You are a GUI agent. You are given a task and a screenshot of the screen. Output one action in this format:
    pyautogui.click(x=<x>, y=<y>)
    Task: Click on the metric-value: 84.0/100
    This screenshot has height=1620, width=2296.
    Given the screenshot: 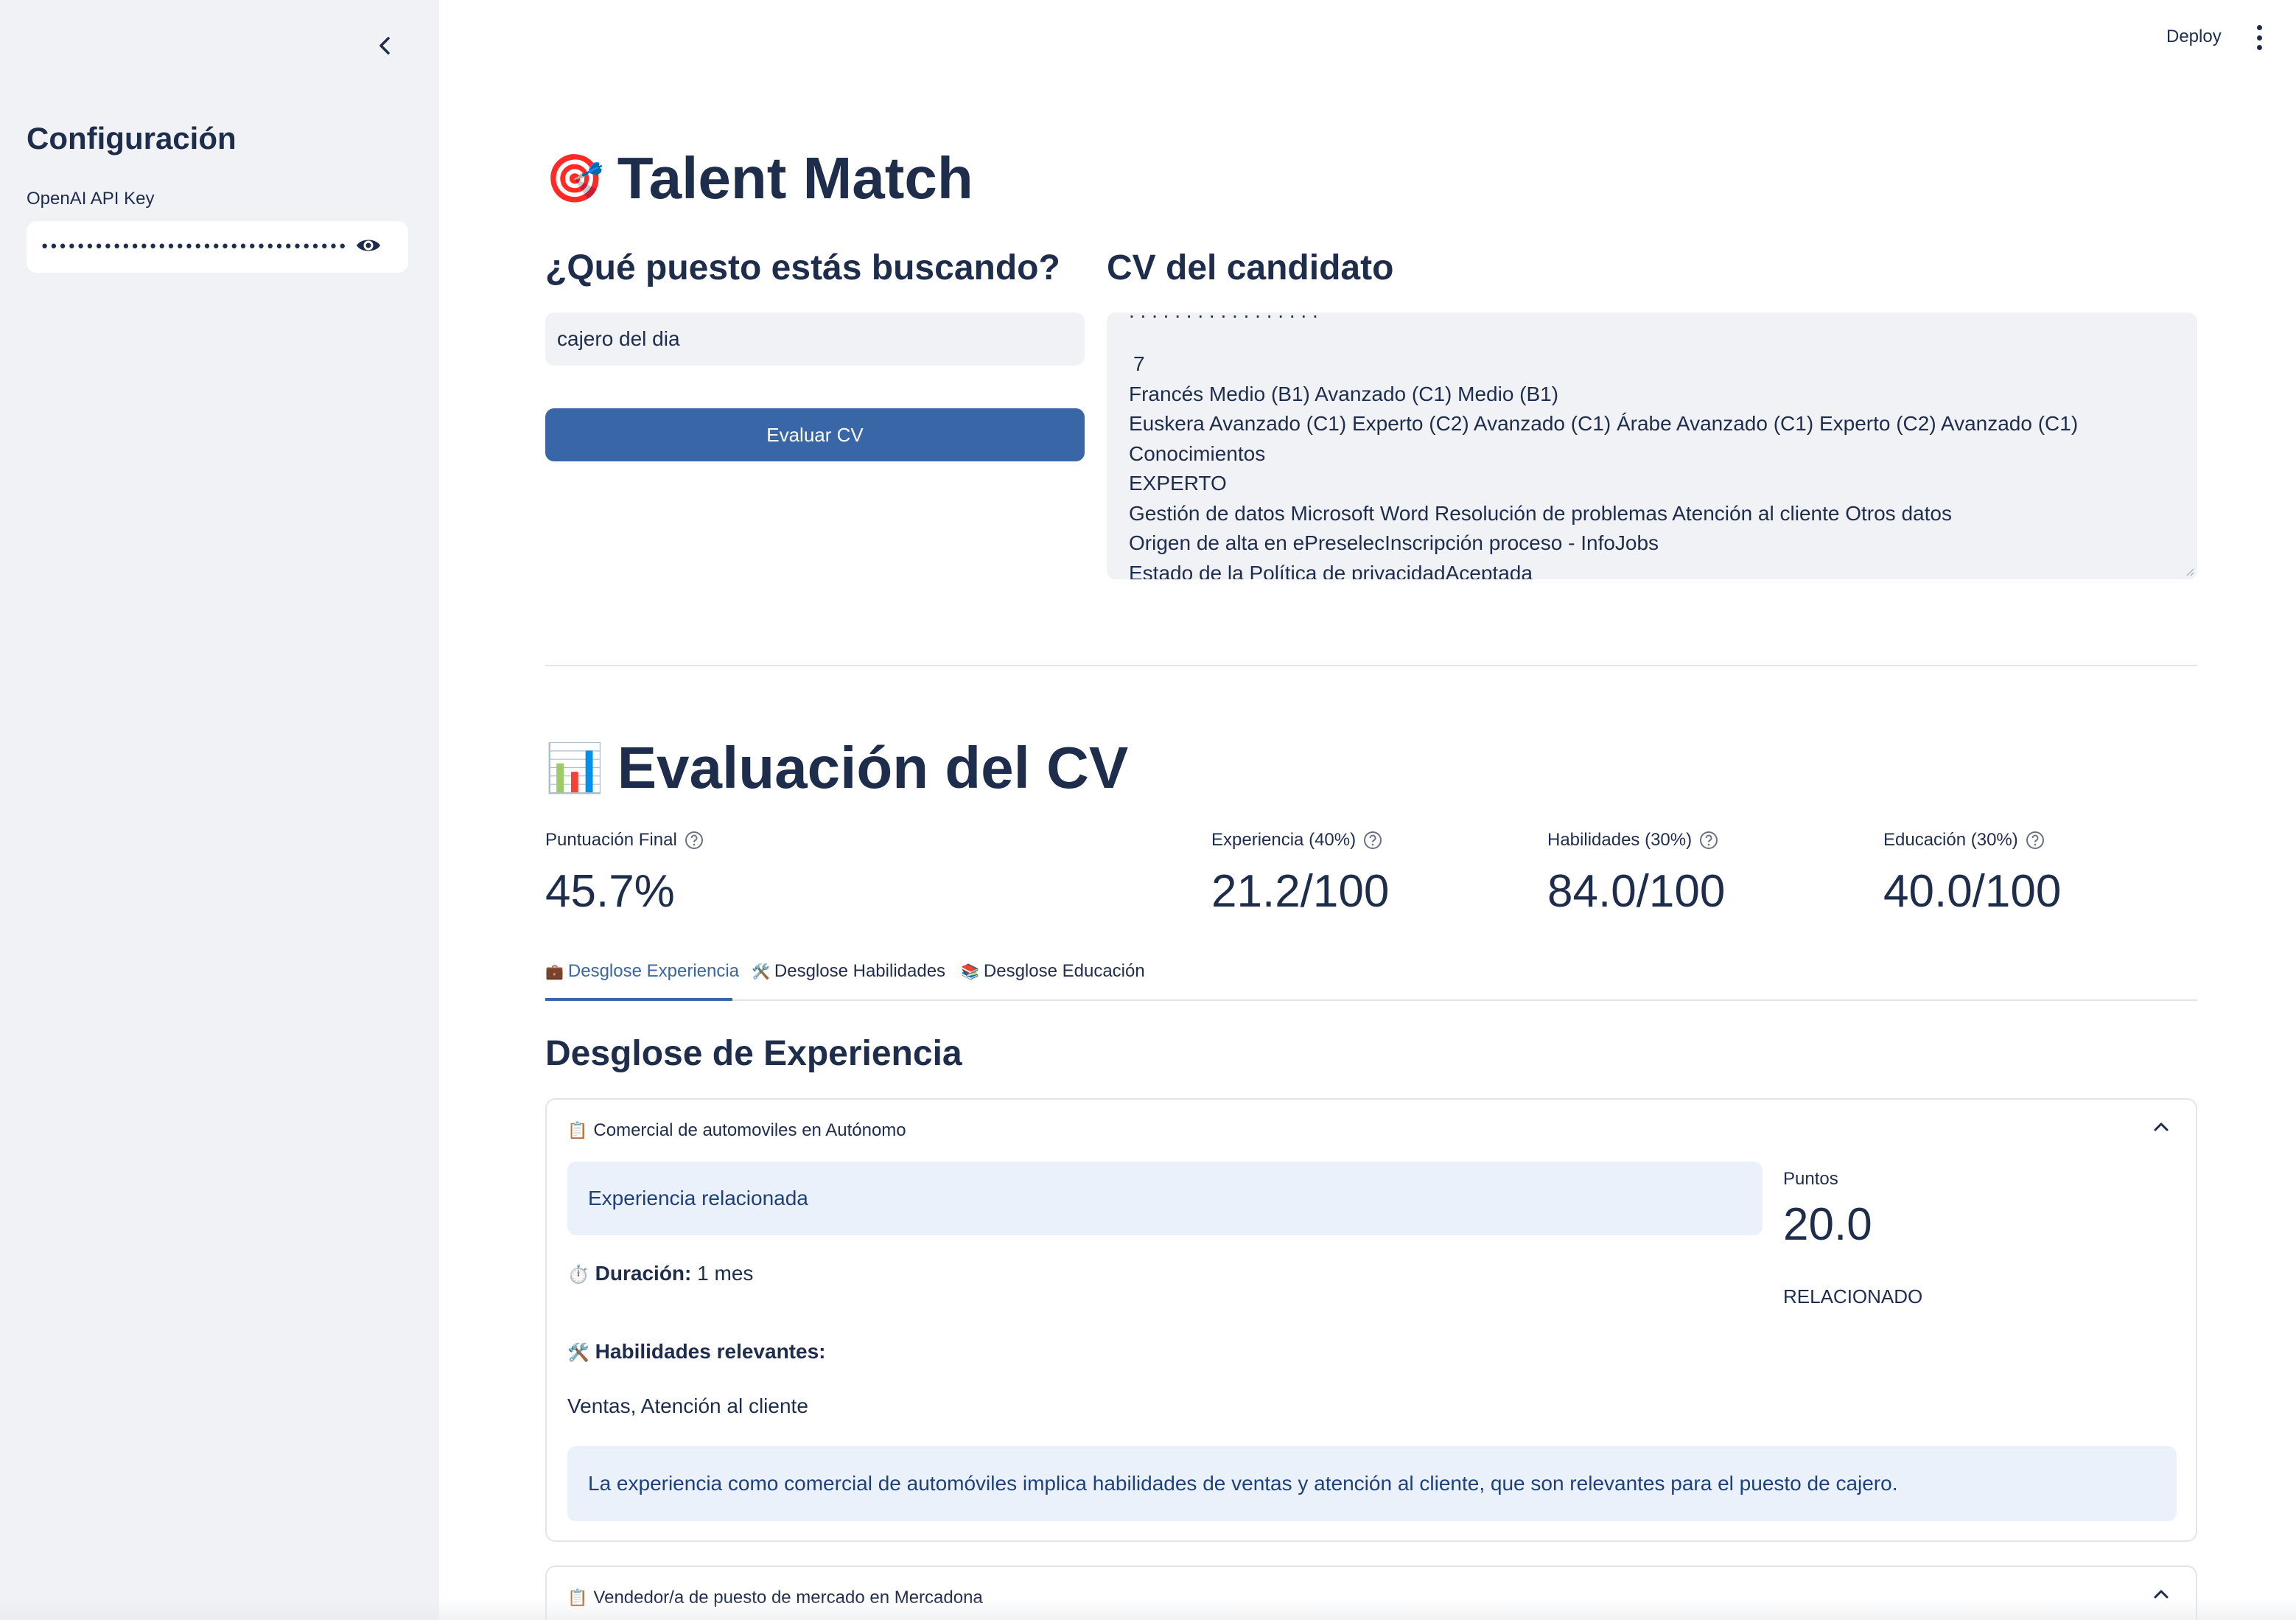 What is the action you would take?
    pyautogui.click(x=1636, y=891)
    